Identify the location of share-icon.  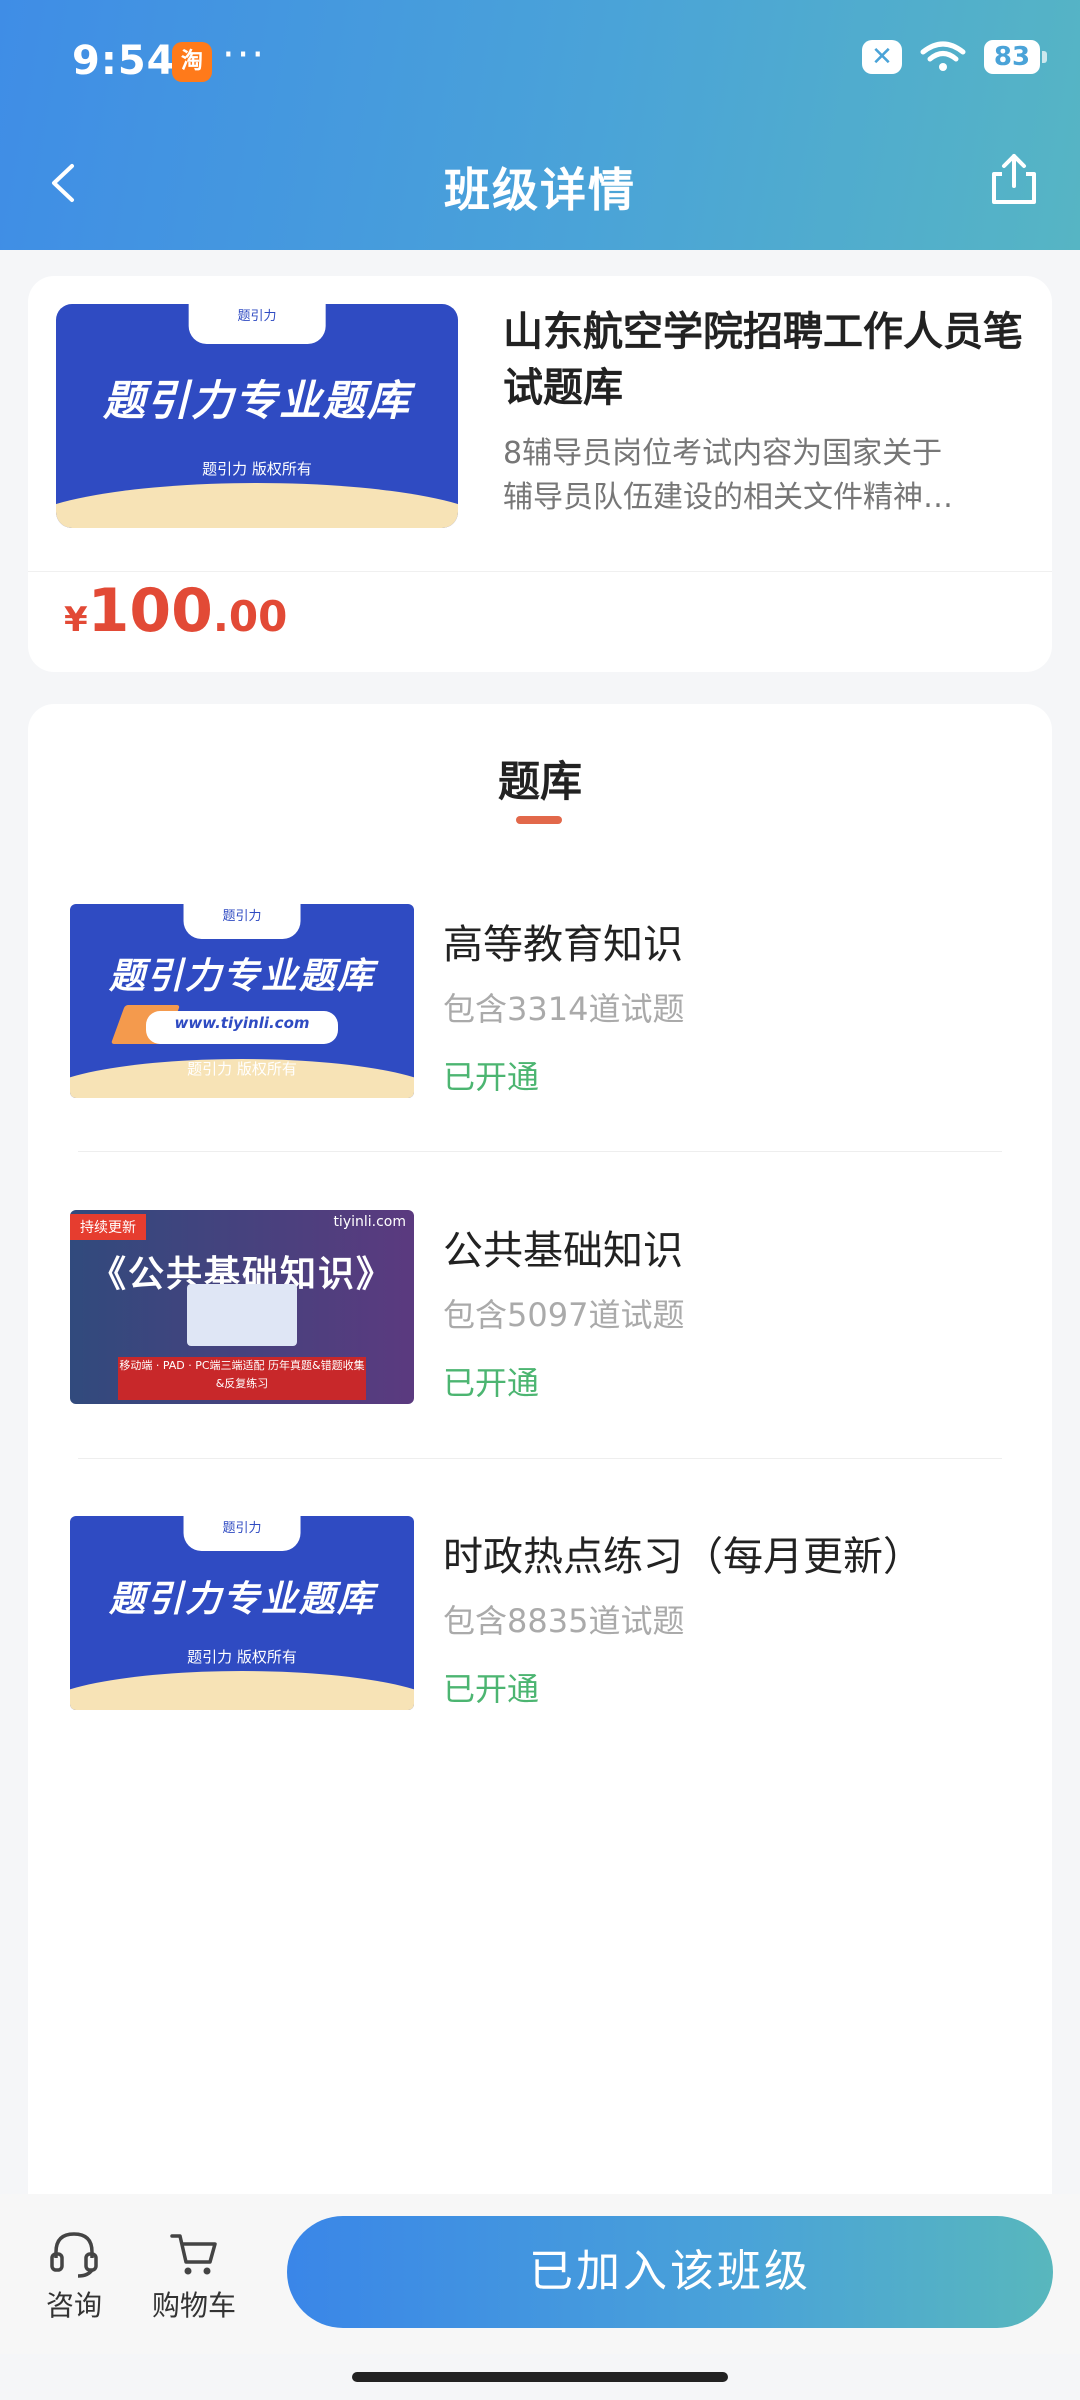
(1014, 180).